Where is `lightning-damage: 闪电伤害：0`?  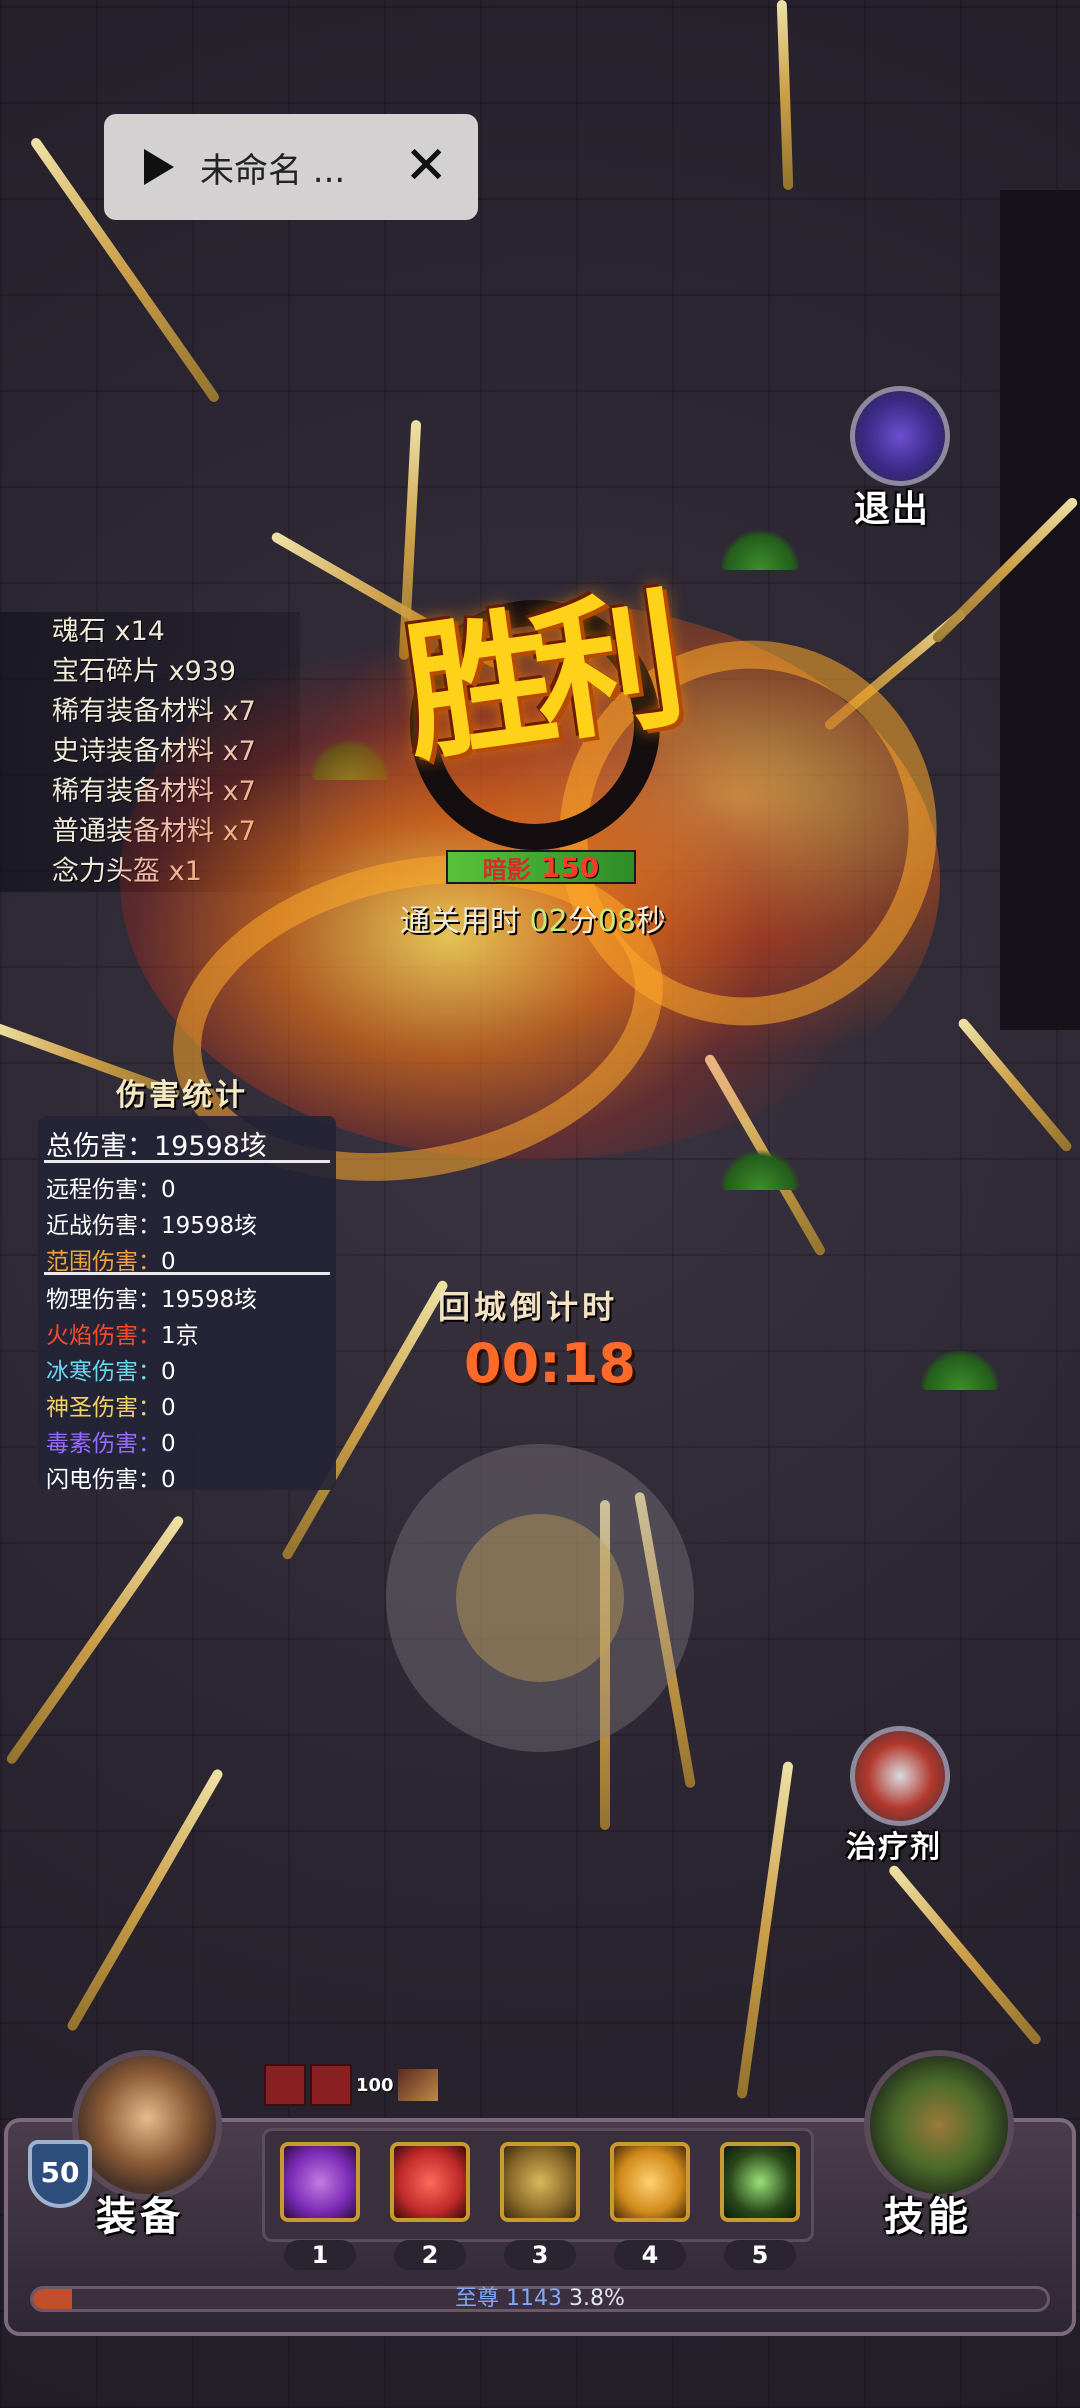
lightning-damage: 闪电伤害：0 is located at coordinates (111, 1480).